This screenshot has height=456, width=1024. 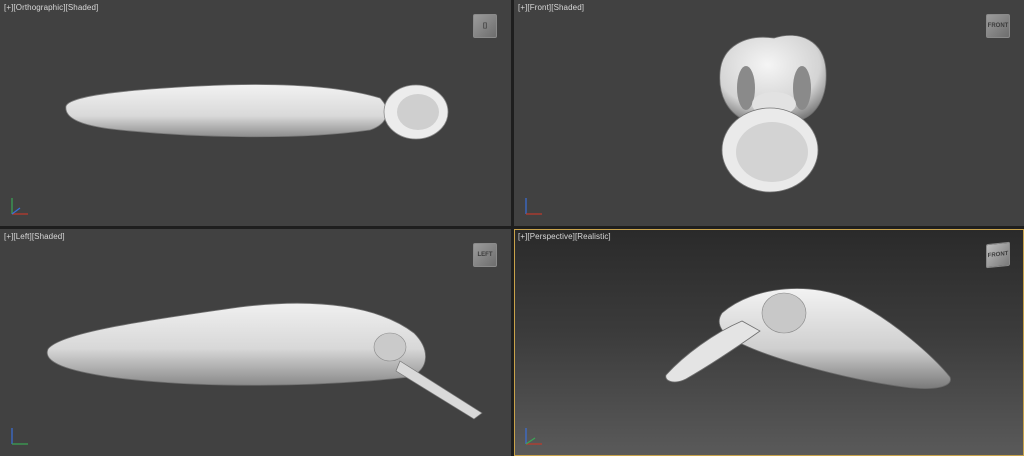 What do you see at coordinates (773, 113) in the screenshot?
I see `lure-model-front-view` at bounding box center [773, 113].